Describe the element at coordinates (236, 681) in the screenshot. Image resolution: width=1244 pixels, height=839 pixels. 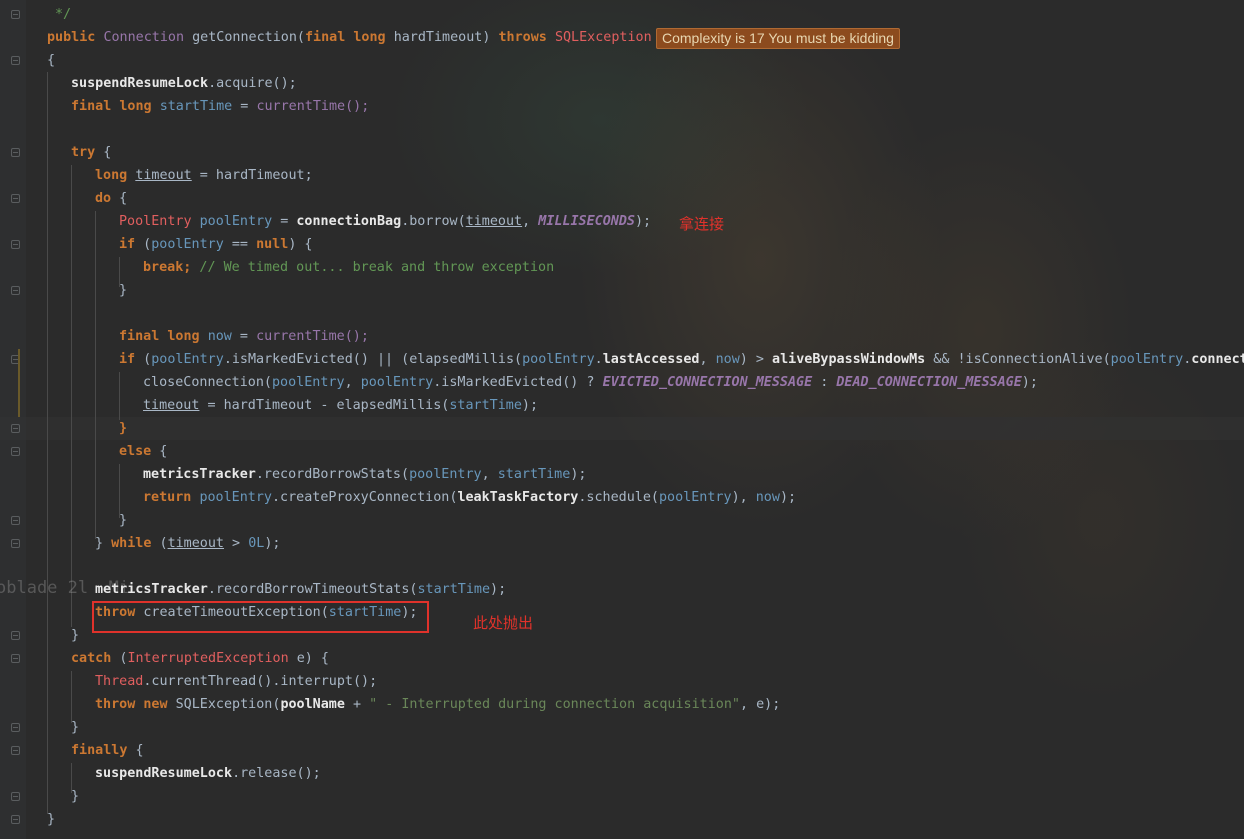
I see `code-line: Thread.currentThread().interrupt();` at that location.